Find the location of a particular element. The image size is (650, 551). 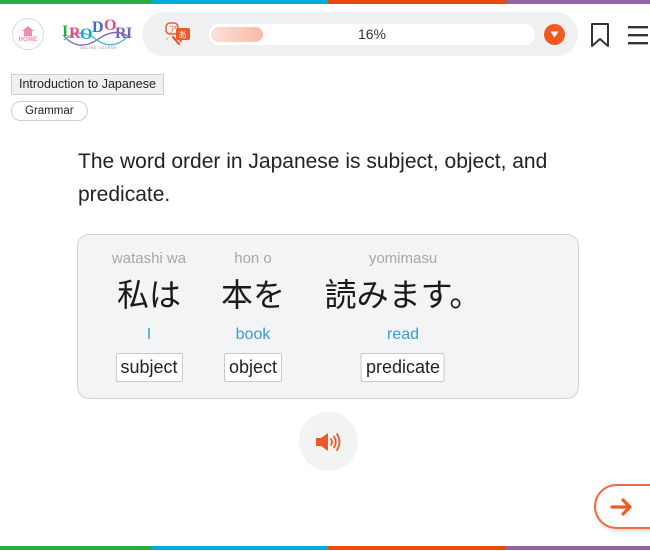

progress-label: 16% is located at coordinates (372, 34).